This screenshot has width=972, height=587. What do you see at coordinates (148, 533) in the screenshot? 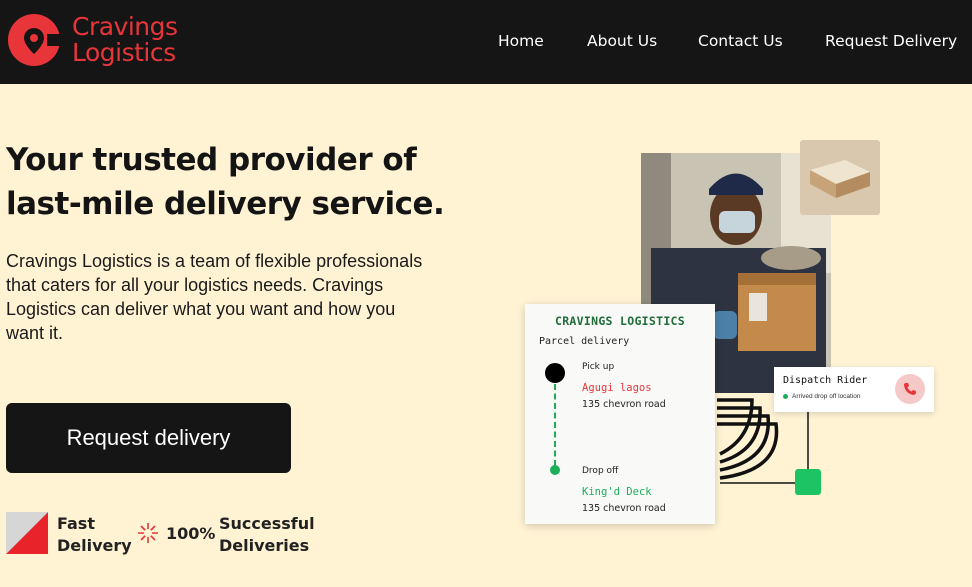
I see `starburst-icon` at bounding box center [148, 533].